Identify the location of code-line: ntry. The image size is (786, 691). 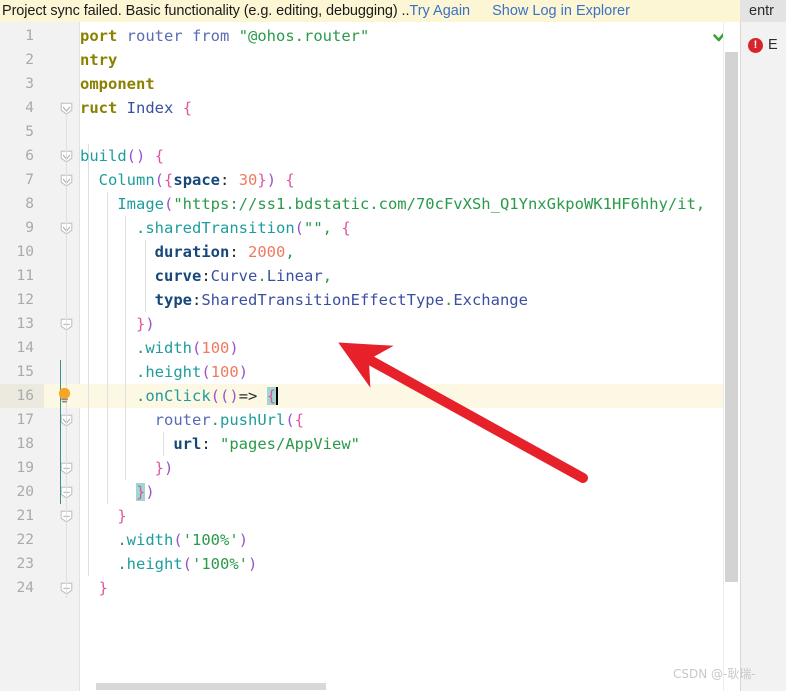
(98, 60).